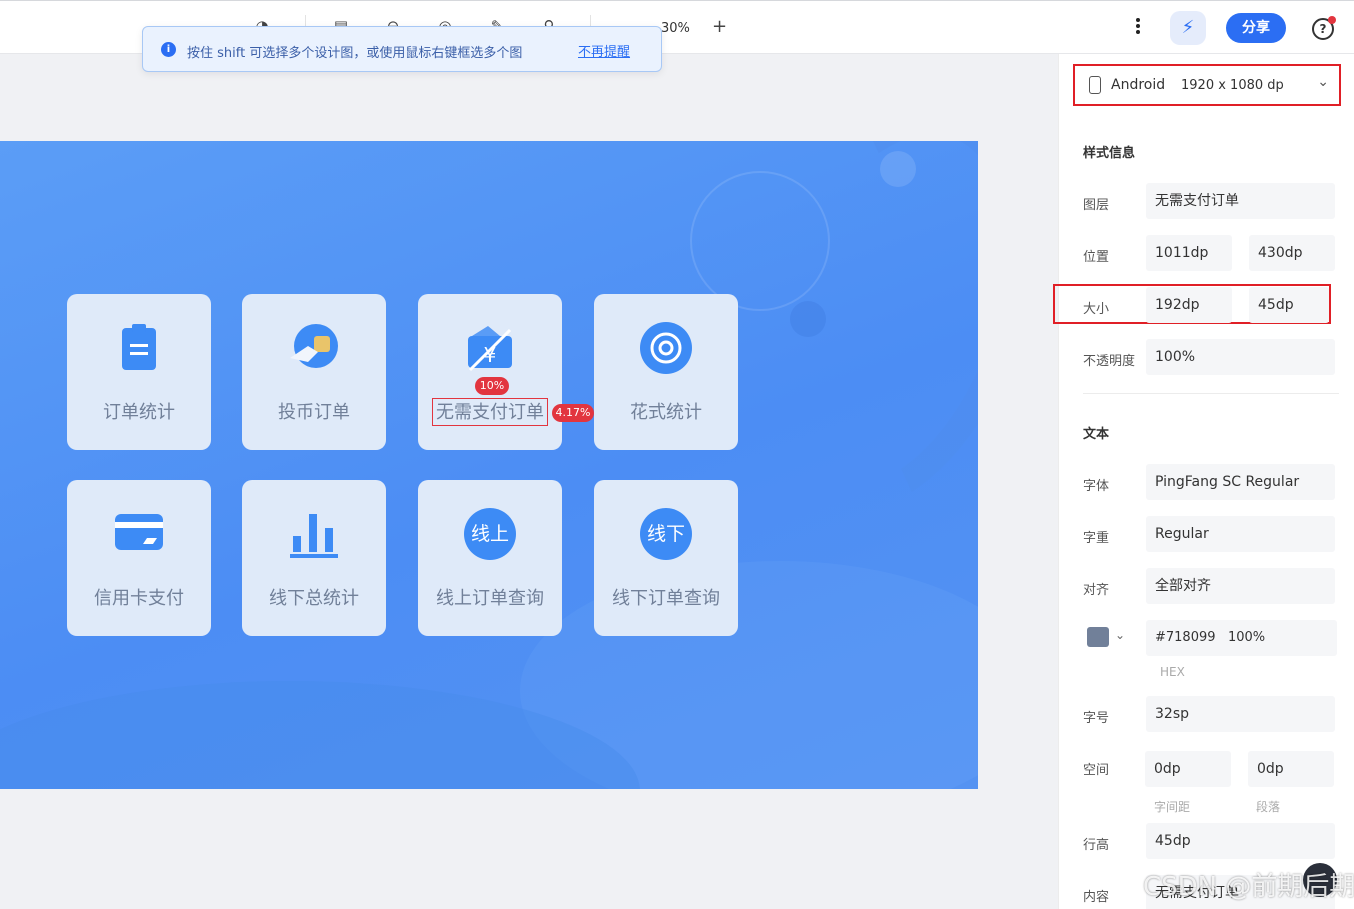  What do you see at coordinates (490, 412) in the screenshot?
I see `card-label: 无需支付订单` at bounding box center [490, 412].